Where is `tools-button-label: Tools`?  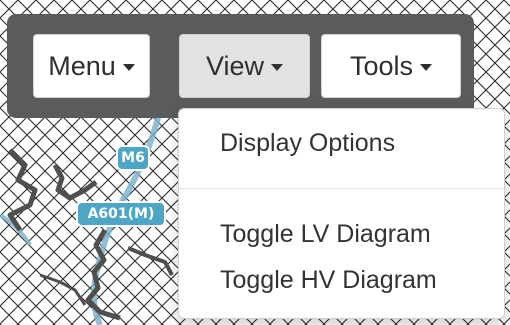
tools-button-label: Tools is located at coordinates (381, 65).